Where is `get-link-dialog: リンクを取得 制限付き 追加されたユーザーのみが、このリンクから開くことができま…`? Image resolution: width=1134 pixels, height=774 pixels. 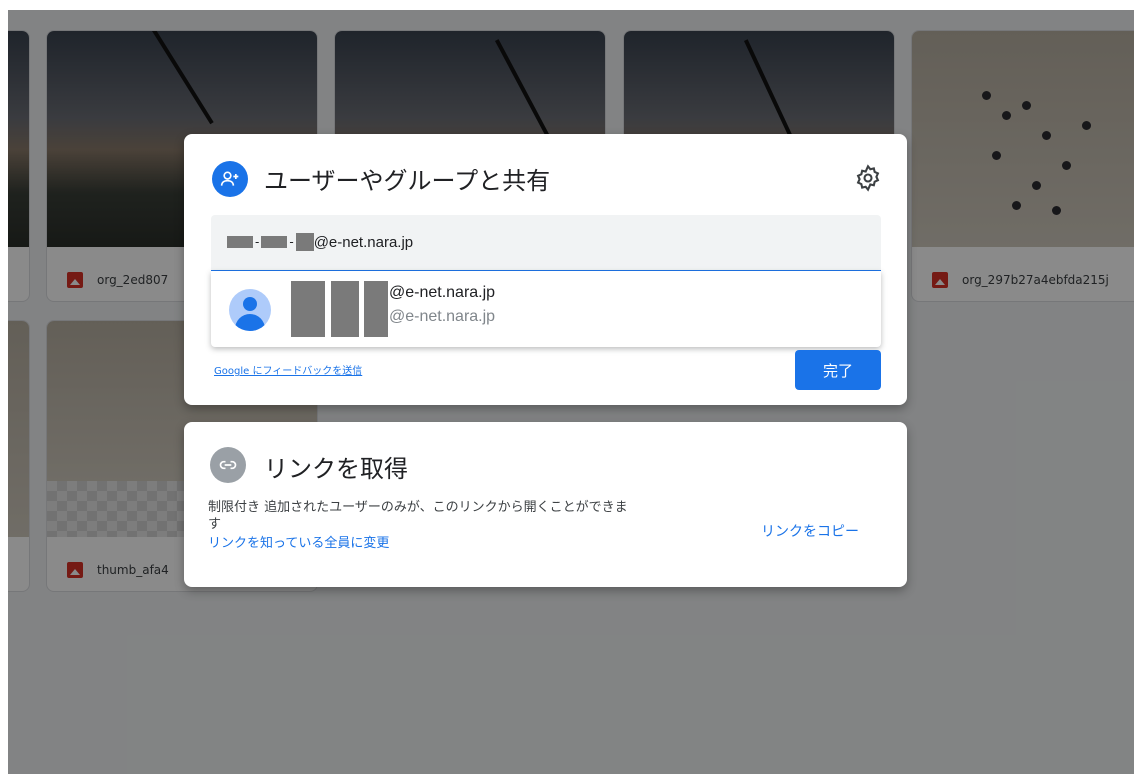 get-link-dialog: リンクを取得 制限付き 追加されたユーザーのみが、このリンクから開くことができま… is located at coordinates (545, 504).